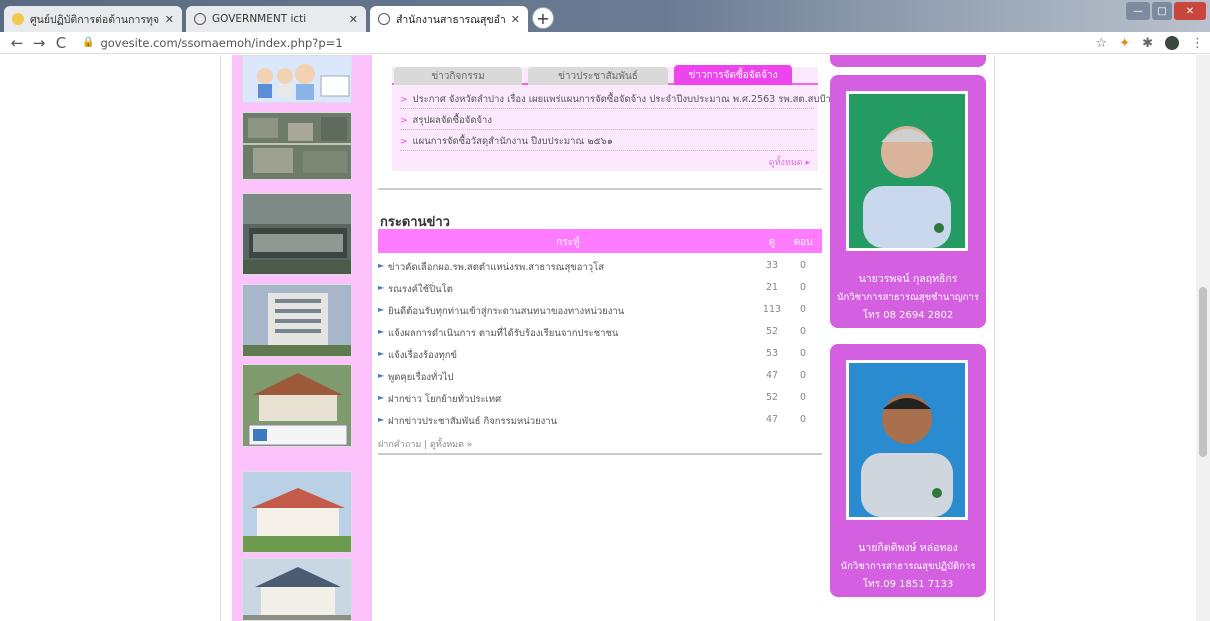 This screenshot has width=1210, height=621. Describe the element at coordinates (908, 297) in the screenshot. I see `profile-role: นักวิชาการสาธารณสุขชำนาญการ` at that location.